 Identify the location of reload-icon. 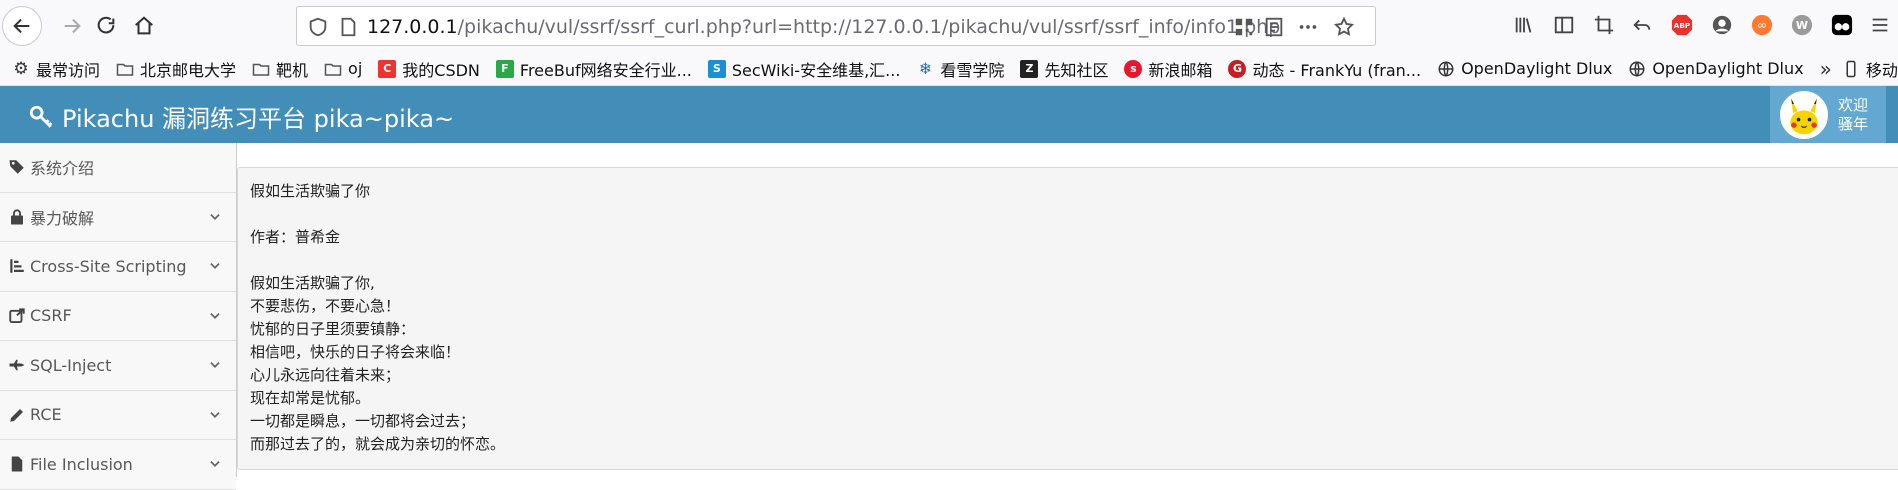
(106, 25).